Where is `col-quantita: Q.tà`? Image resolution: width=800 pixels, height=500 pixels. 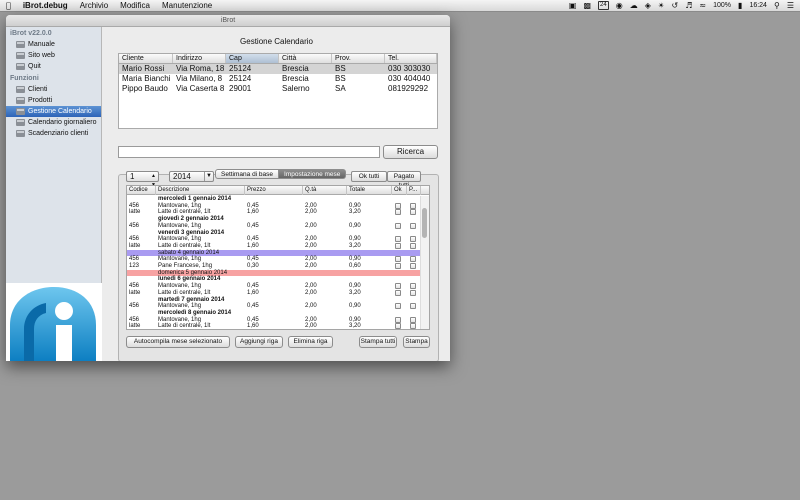 col-quantita: Q.tà is located at coordinates (325, 190).